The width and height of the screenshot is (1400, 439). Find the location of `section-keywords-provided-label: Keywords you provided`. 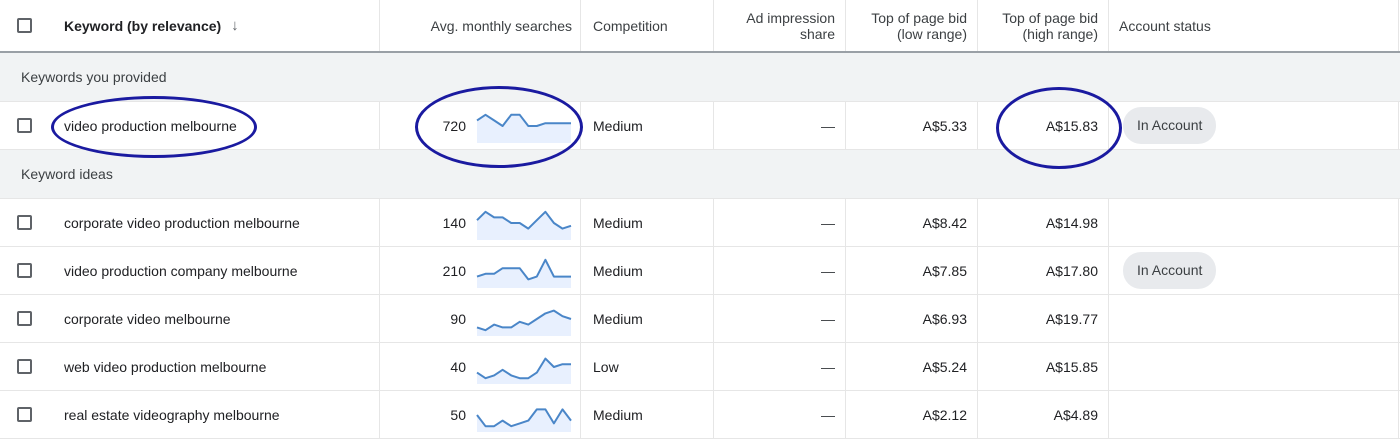

section-keywords-provided-label: Keywords you provided is located at coordinates (94, 77).